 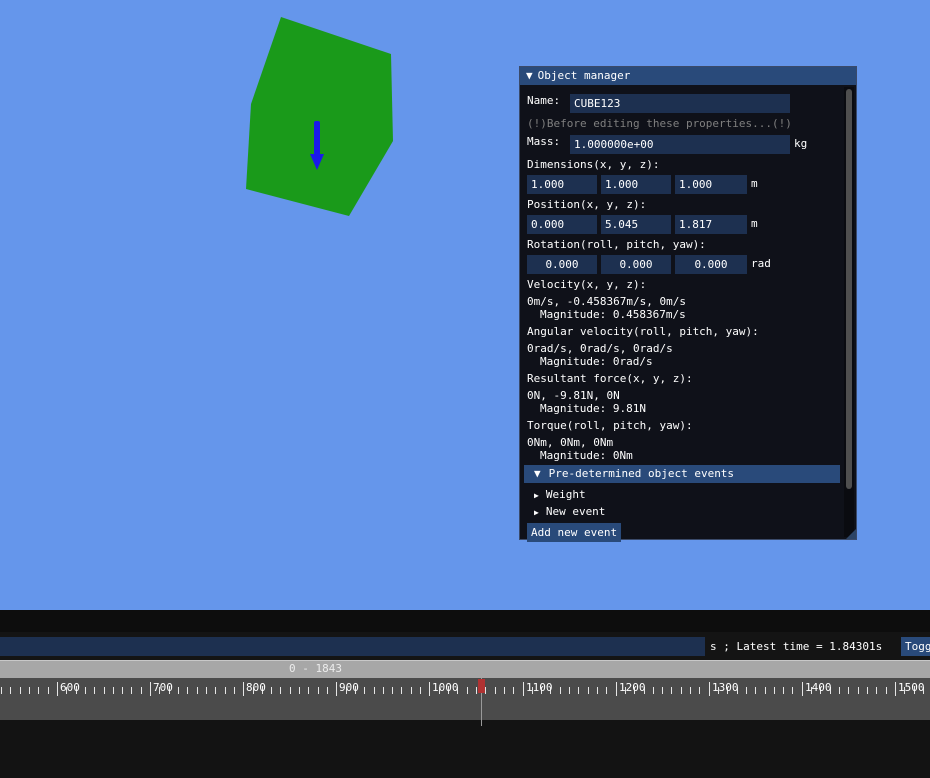 I want to click on tick-label: 700, so click(x=163, y=687).